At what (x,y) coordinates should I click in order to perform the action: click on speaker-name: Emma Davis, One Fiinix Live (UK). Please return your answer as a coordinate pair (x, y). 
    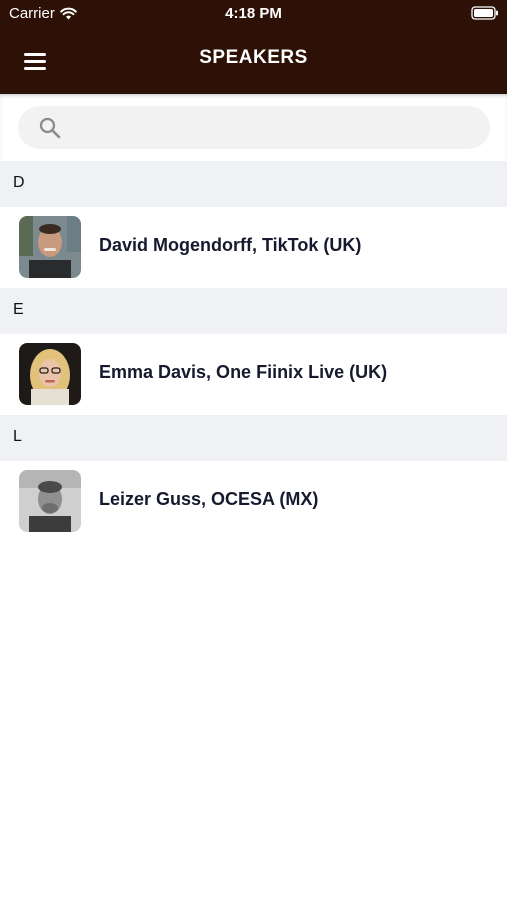
    Looking at the image, I should click on (243, 372).